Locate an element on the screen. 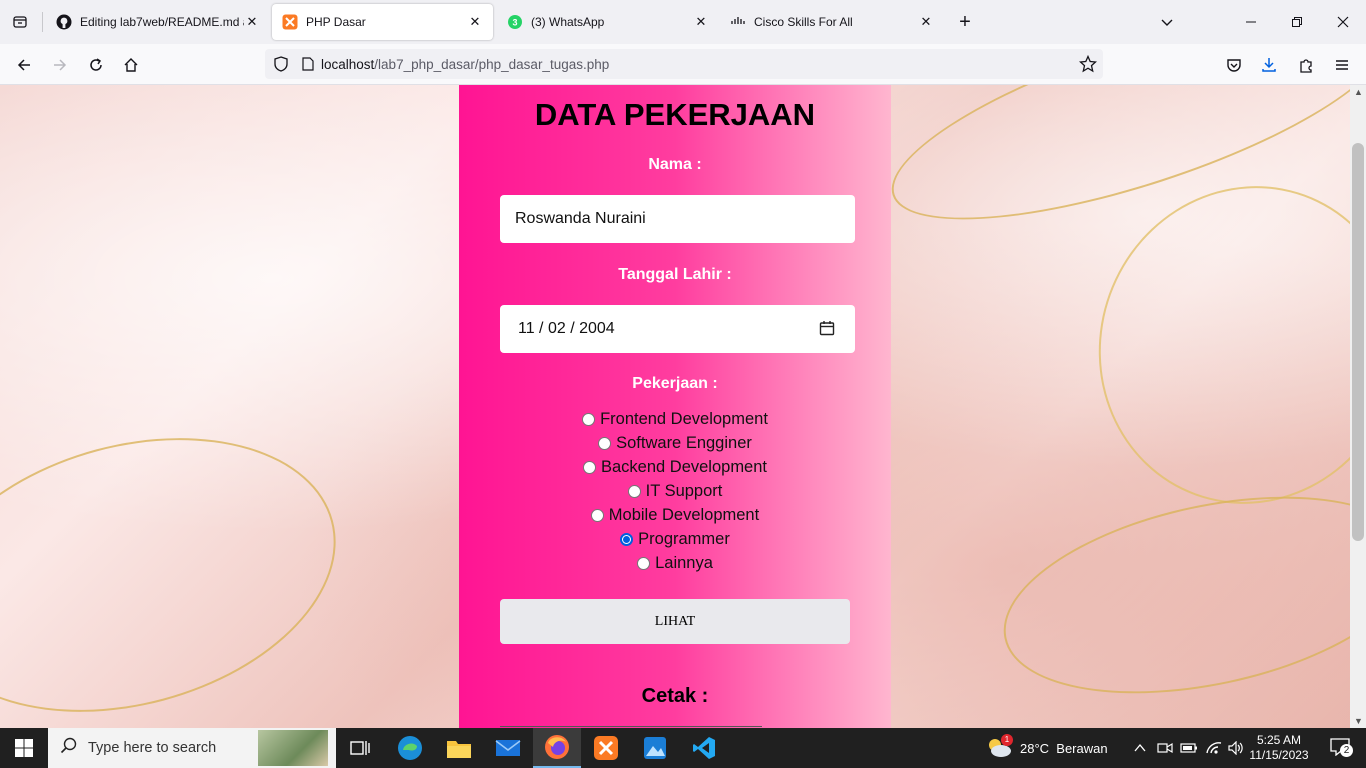 The width and height of the screenshot is (1366, 768). new-tab-button: + is located at coordinates (965, 22).